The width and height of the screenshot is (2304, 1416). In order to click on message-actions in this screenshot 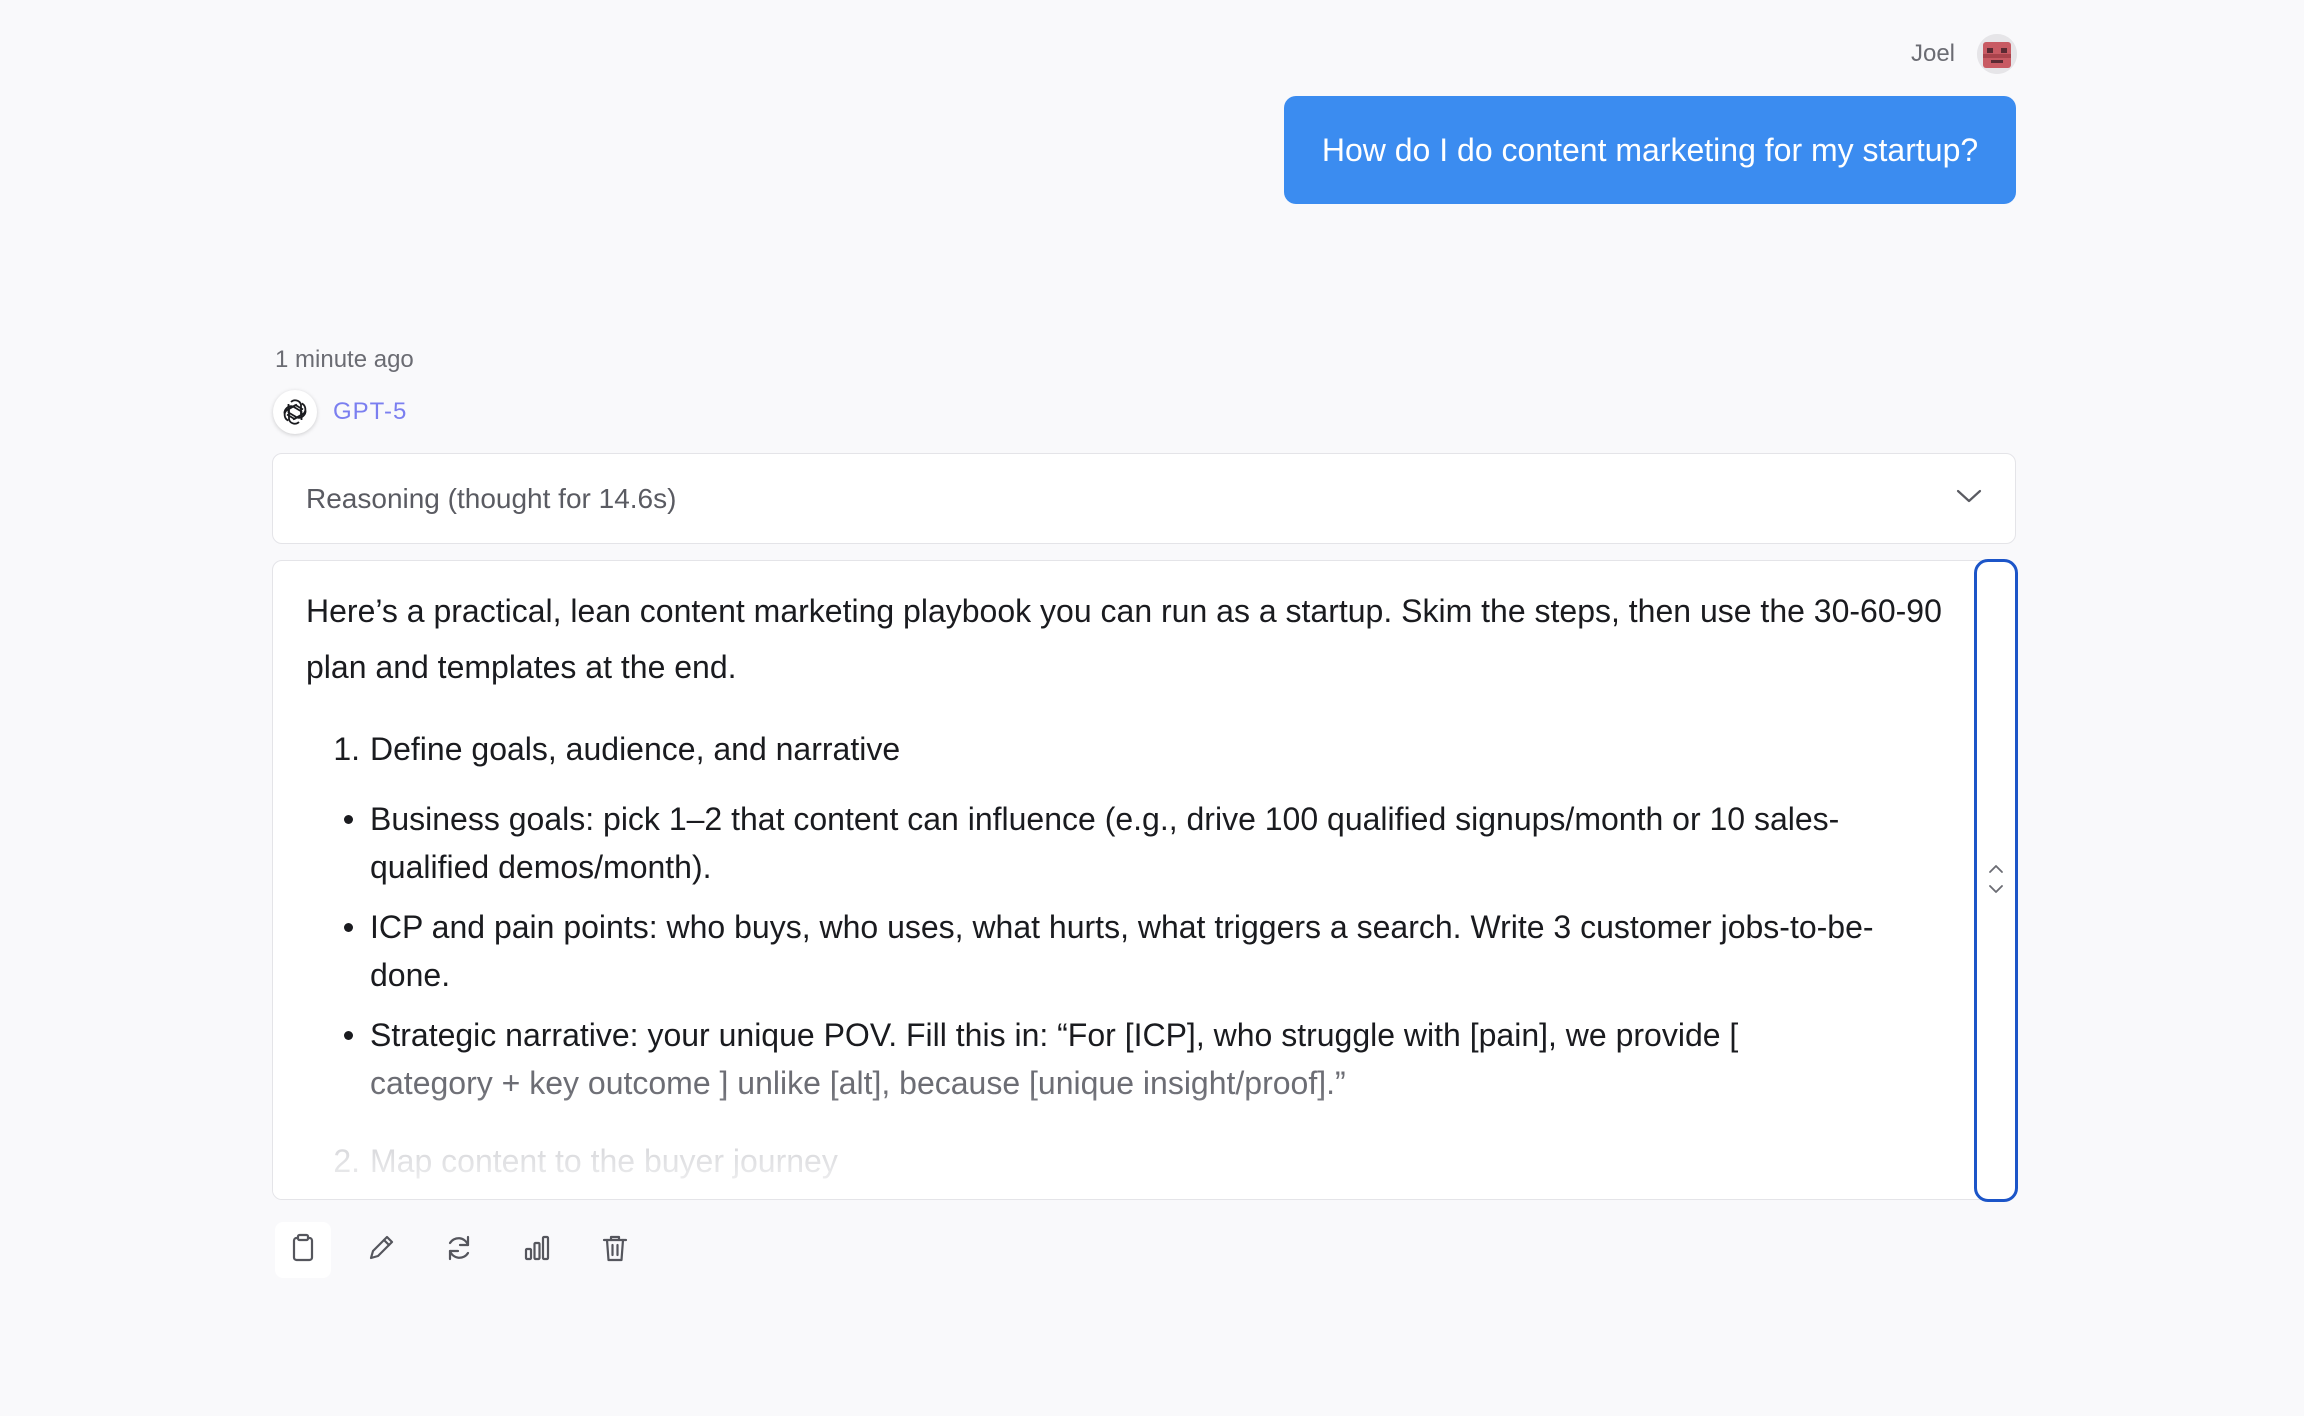, I will do `click(459, 1250)`.